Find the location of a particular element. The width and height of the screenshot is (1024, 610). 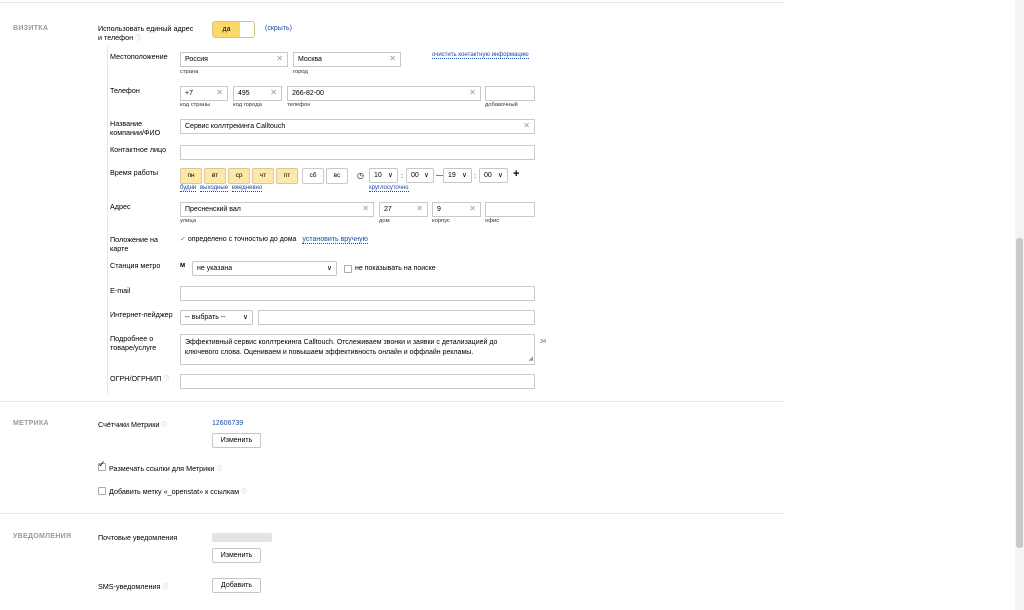

office-input is located at coordinates (510, 209).